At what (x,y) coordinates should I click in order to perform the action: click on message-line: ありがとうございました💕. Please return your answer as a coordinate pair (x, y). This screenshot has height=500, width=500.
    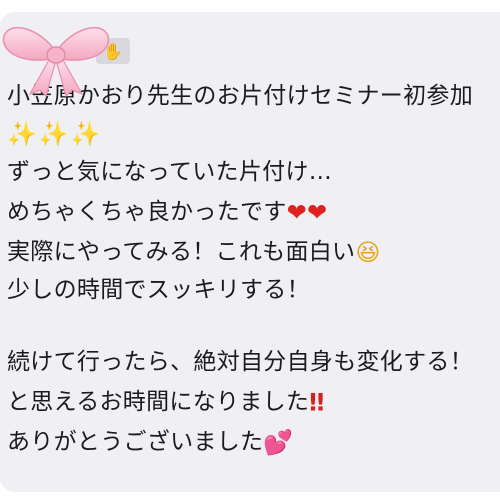
    Looking at the image, I should click on (253, 442).